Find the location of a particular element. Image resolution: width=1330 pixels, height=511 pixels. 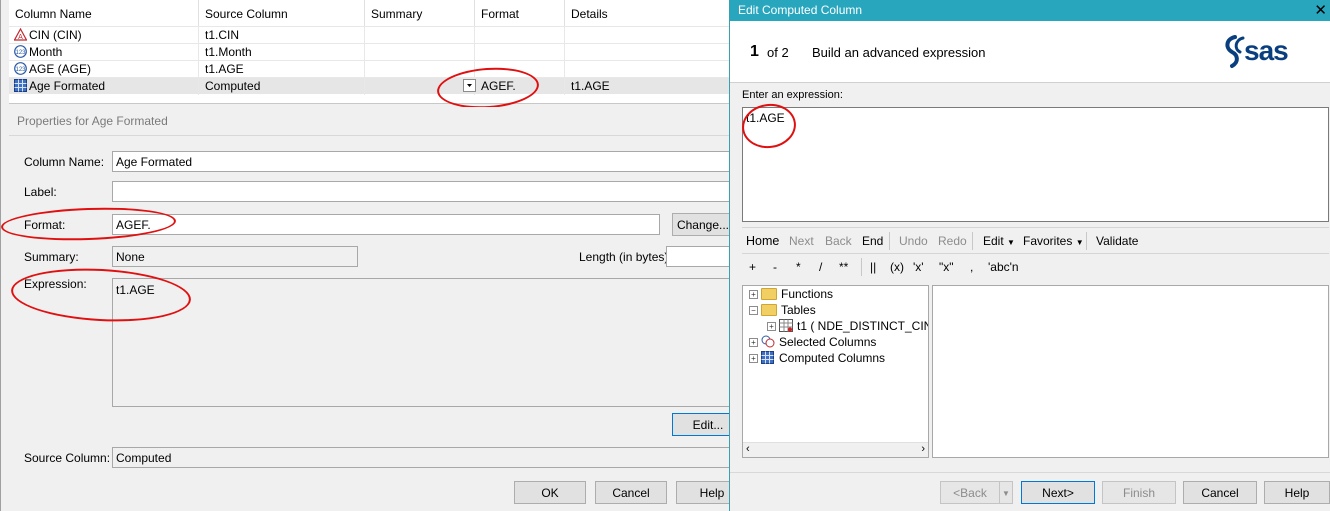

favorites-menu-button: Favorites ▼ is located at coordinates (1053, 241).